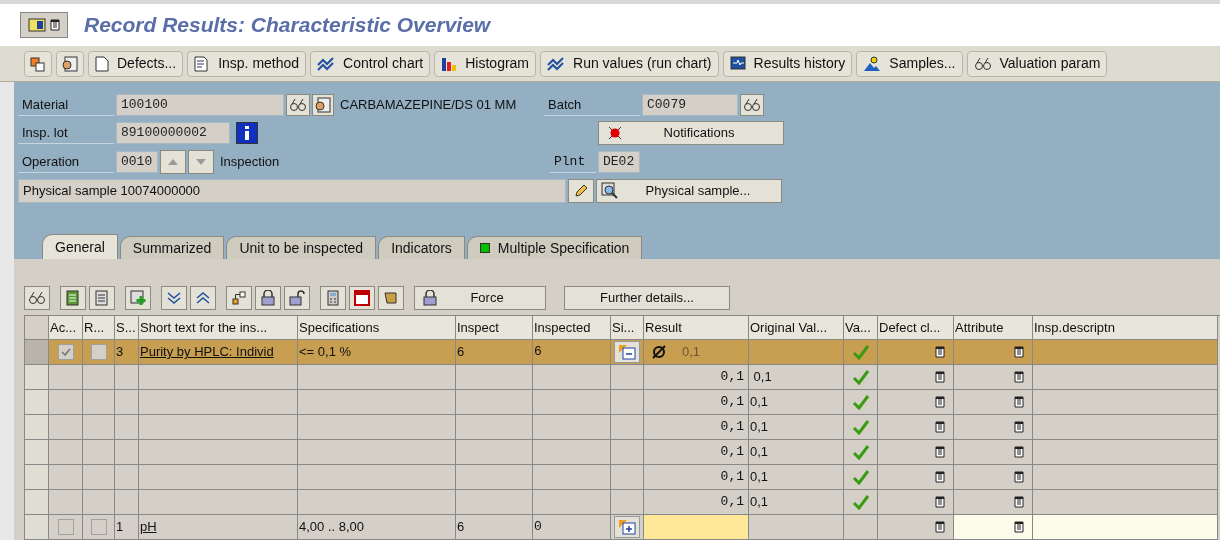 The height and width of the screenshot is (540, 1220). What do you see at coordinates (696, 527) in the screenshot?
I see `result-input` at bounding box center [696, 527].